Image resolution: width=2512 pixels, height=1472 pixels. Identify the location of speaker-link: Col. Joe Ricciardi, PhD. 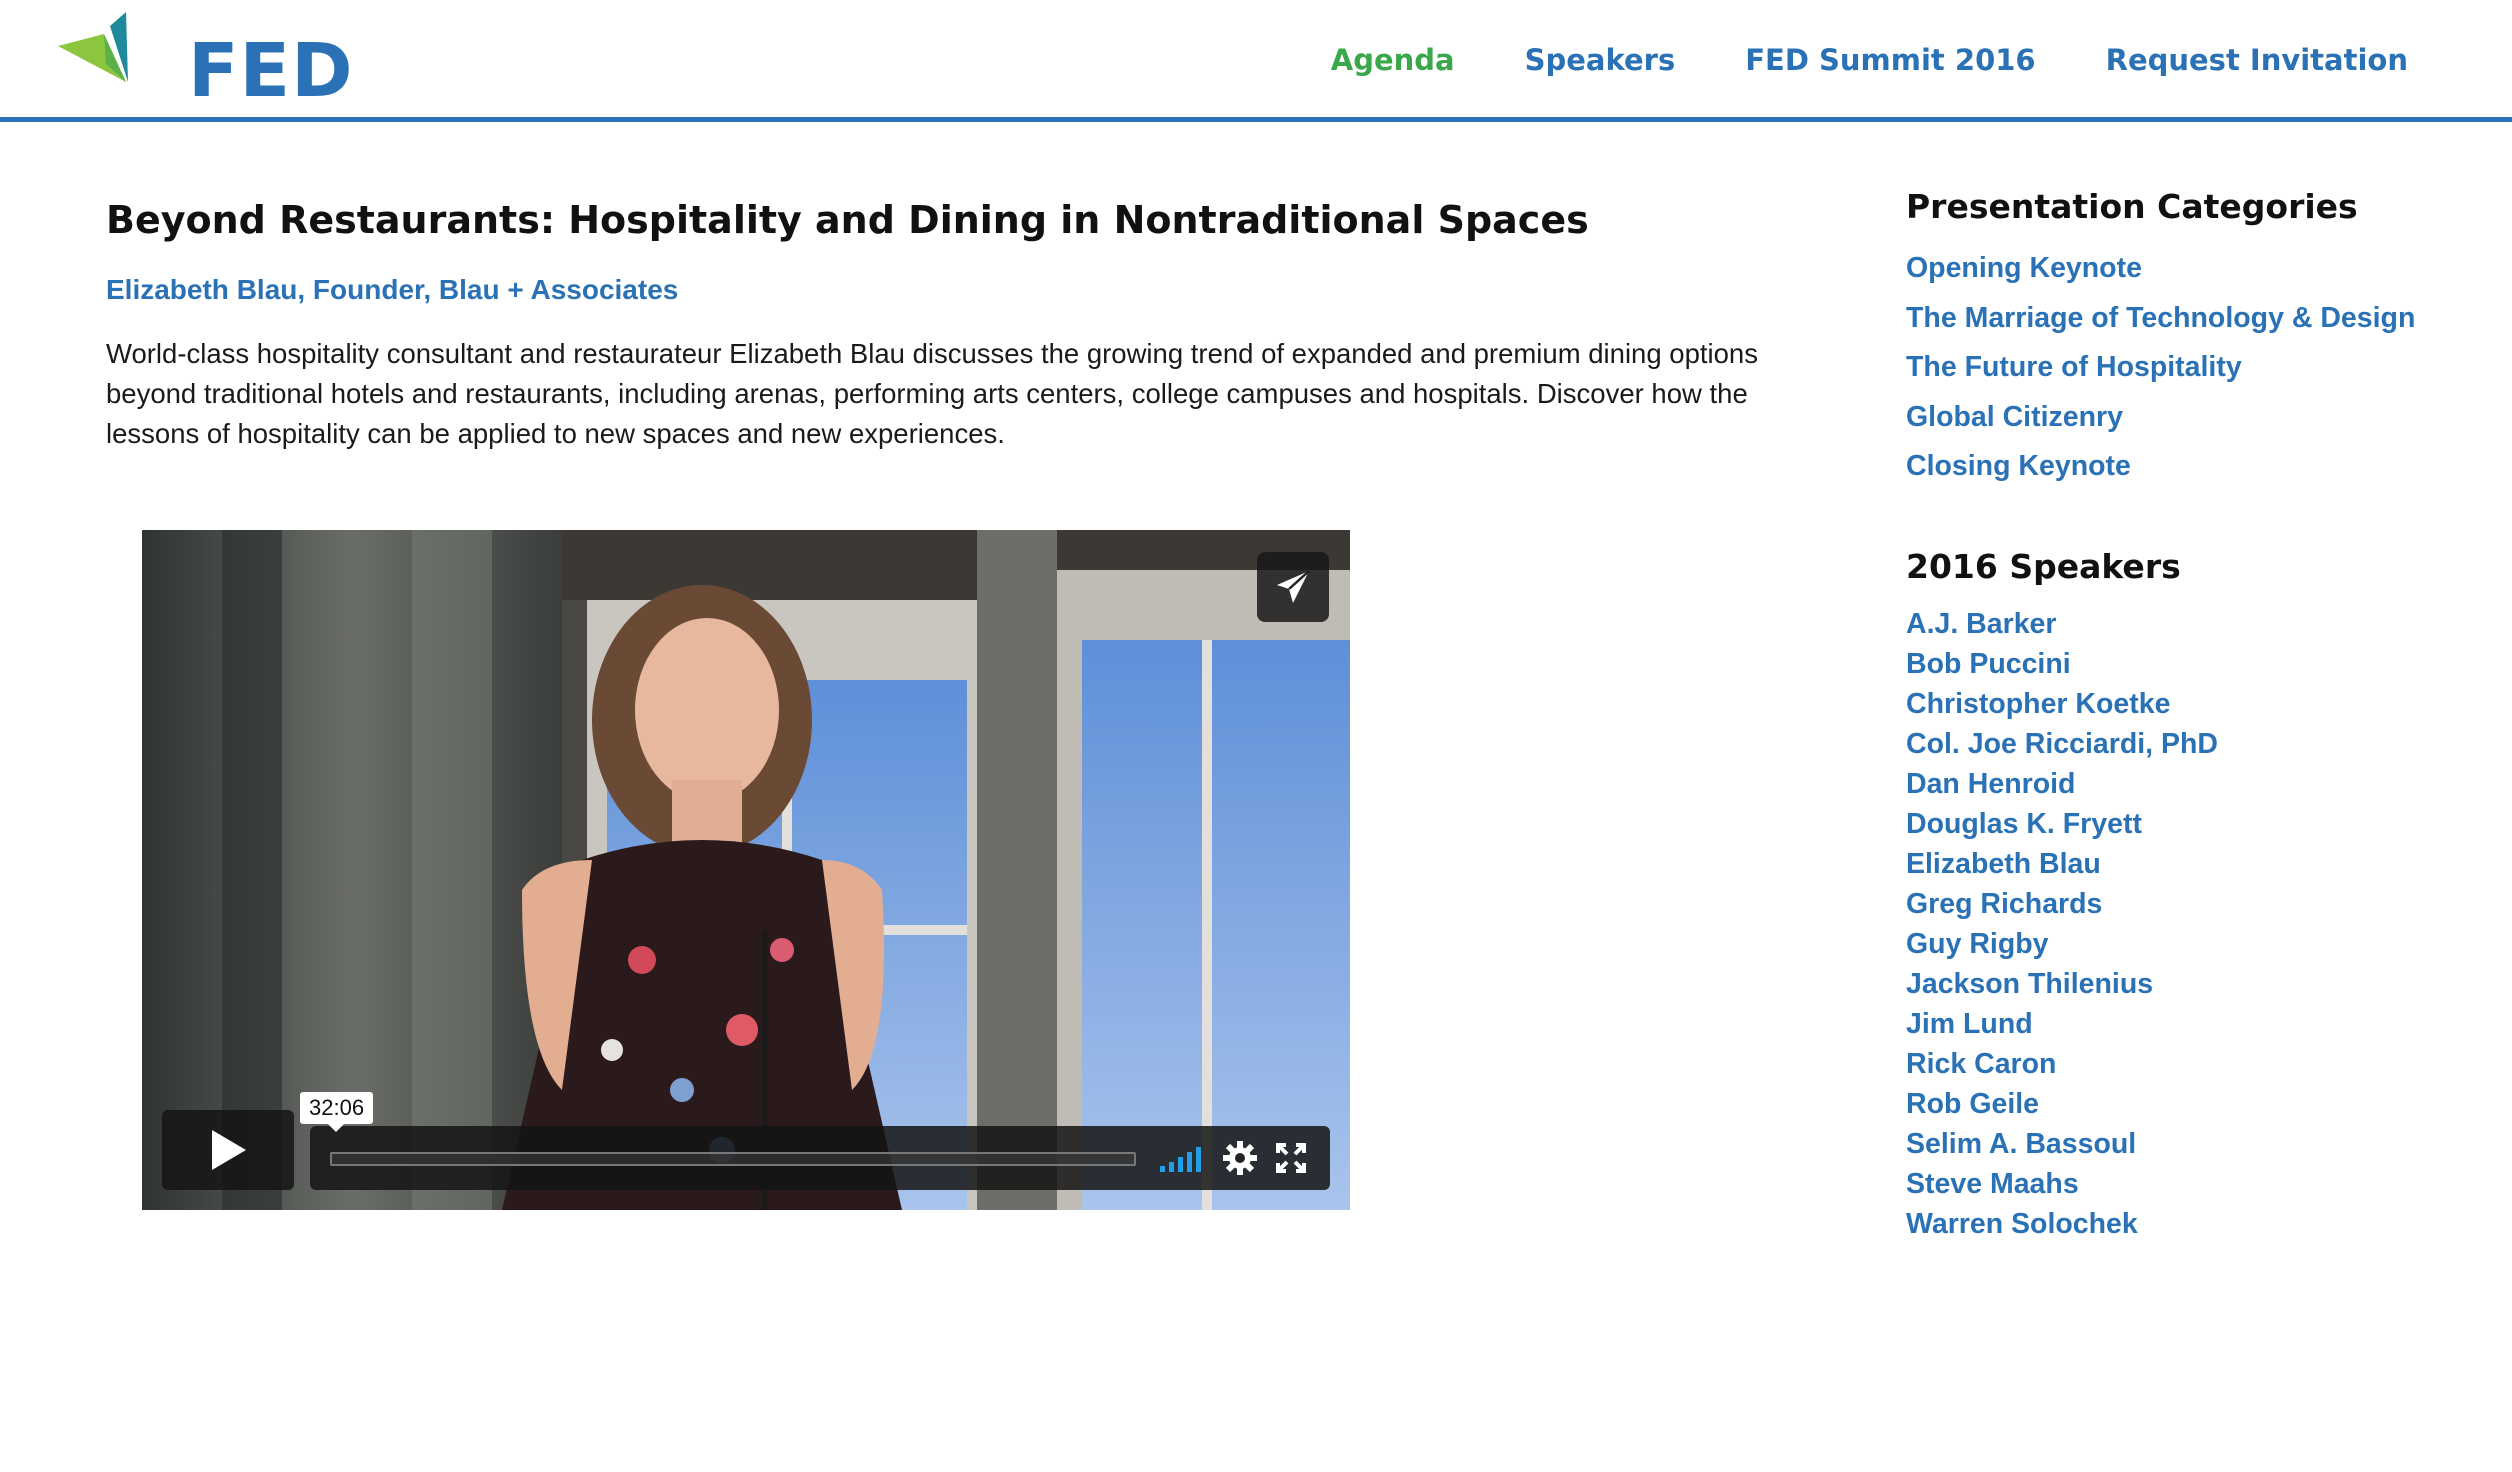
(2186, 744).